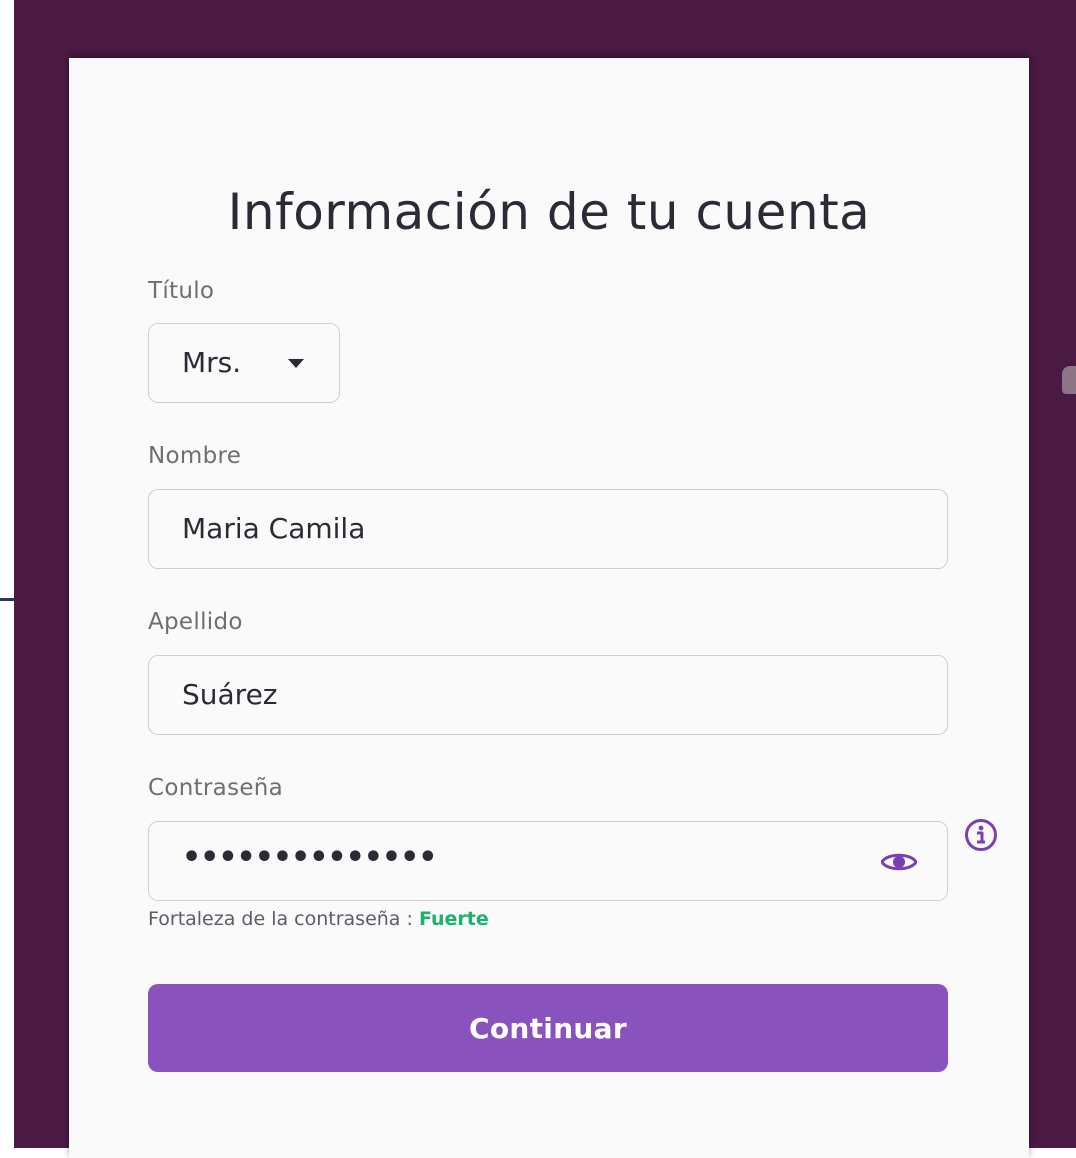  What do you see at coordinates (296, 363) in the screenshot?
I see `chevron-down-icon` at bounding box center [296, 363].